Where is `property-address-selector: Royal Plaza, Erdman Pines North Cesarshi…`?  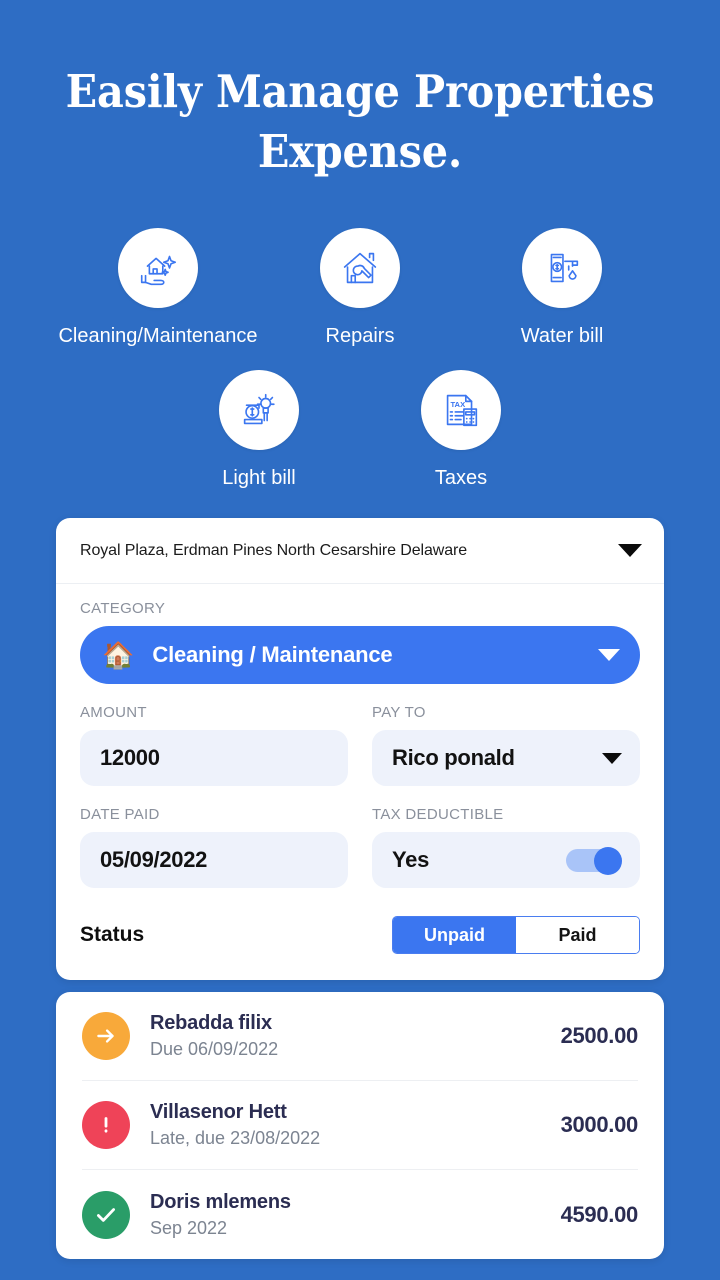
property-address-selector: Royal Plaza, Erdman Pines North Cesarshi… is located at coordinates (360, 551).